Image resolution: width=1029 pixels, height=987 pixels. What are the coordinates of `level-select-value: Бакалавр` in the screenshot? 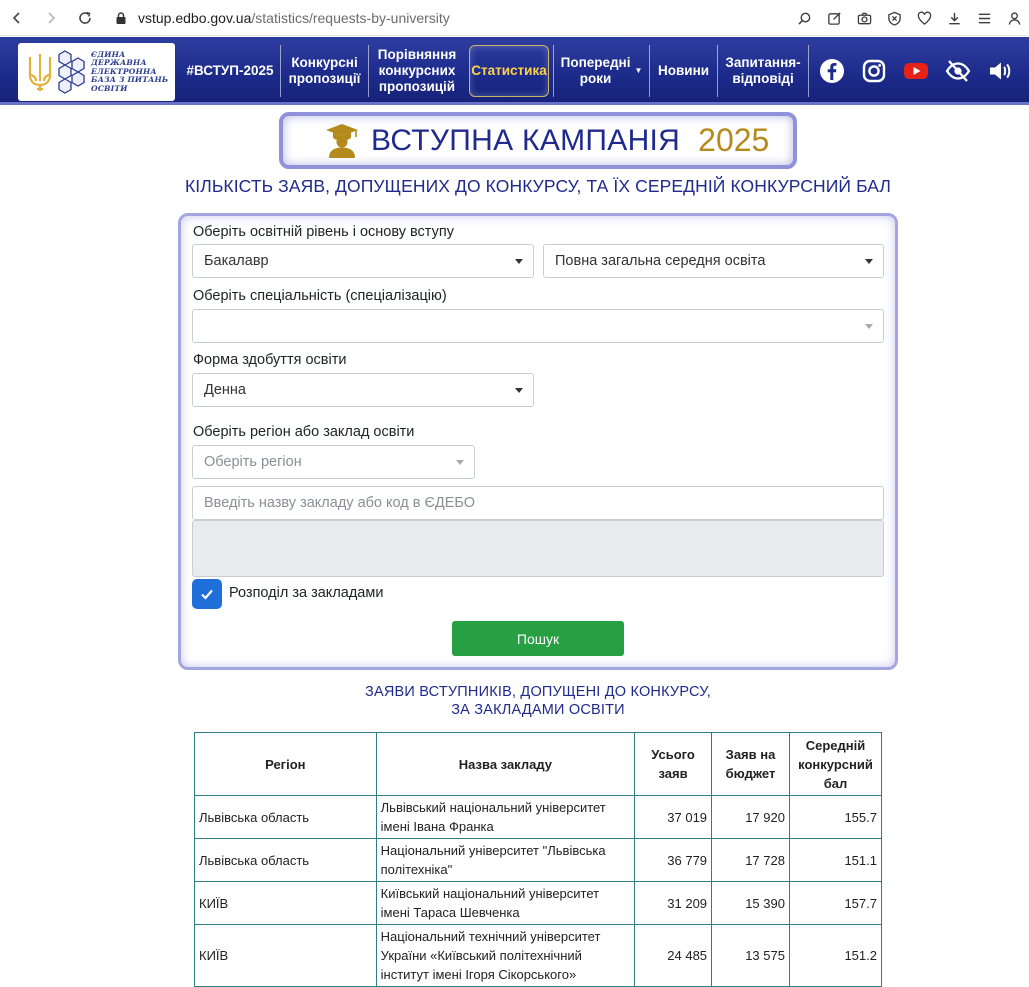 It's located at (236, 261).